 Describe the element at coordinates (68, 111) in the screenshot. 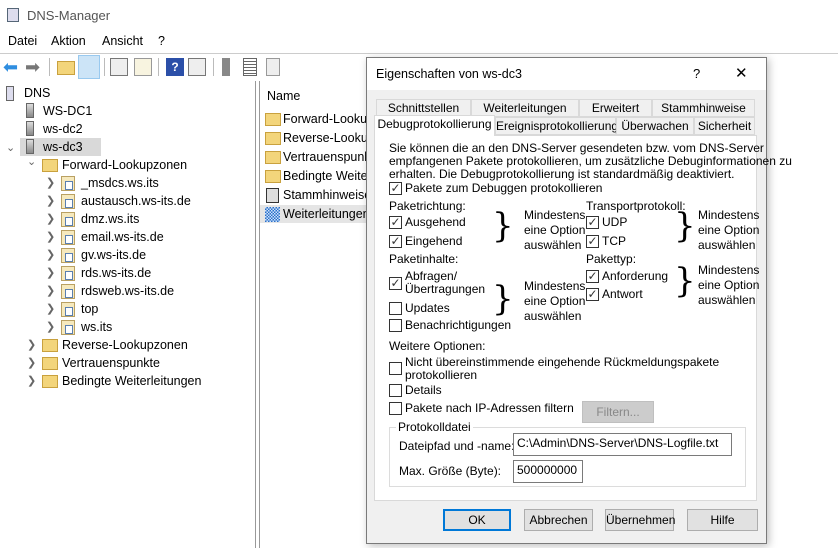

I see `tree-label: WS-DC1` at that location.